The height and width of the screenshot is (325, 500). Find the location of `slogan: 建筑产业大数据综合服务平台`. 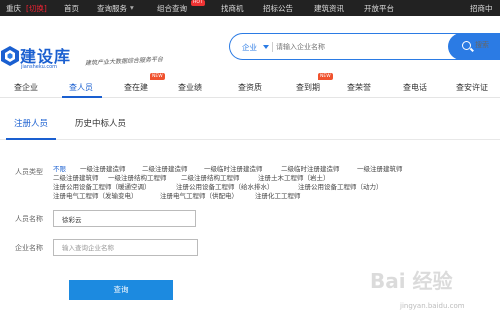

slogan: 建筑产业大数据综合服务平台 is located at coordinates (124, 61).